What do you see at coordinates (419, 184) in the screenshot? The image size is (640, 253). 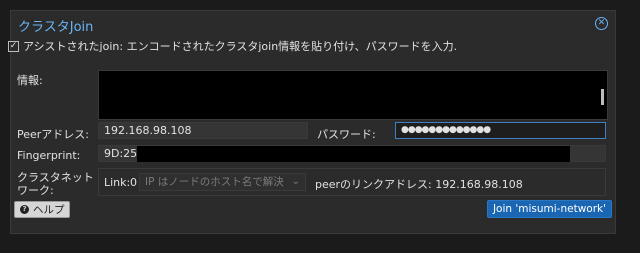 I see `peer-link-address: peerのリンクアドレス: 192.168.98.108` at bounding box center [419, 184].